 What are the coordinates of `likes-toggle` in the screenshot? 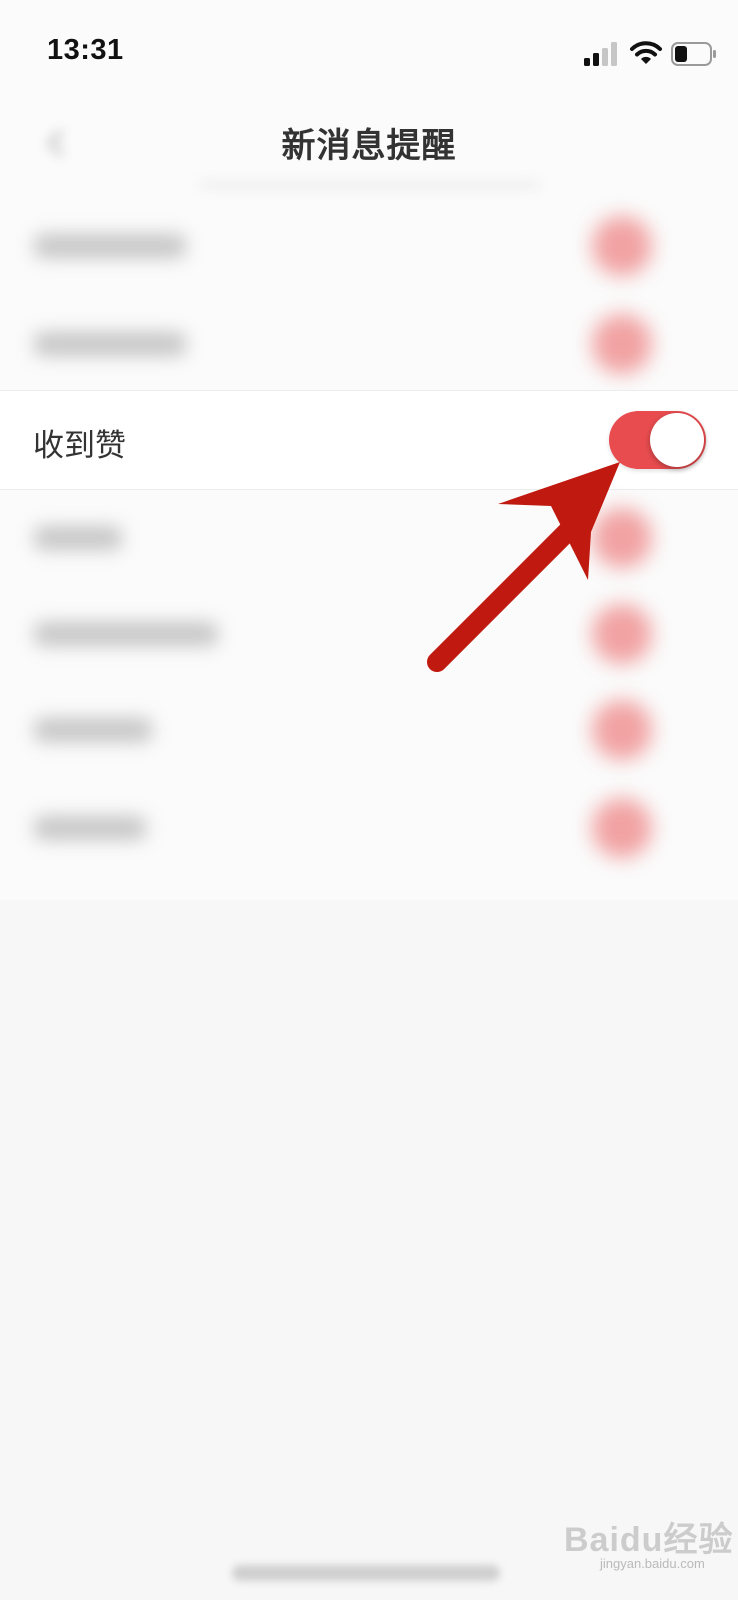 It's located at (657, 440).